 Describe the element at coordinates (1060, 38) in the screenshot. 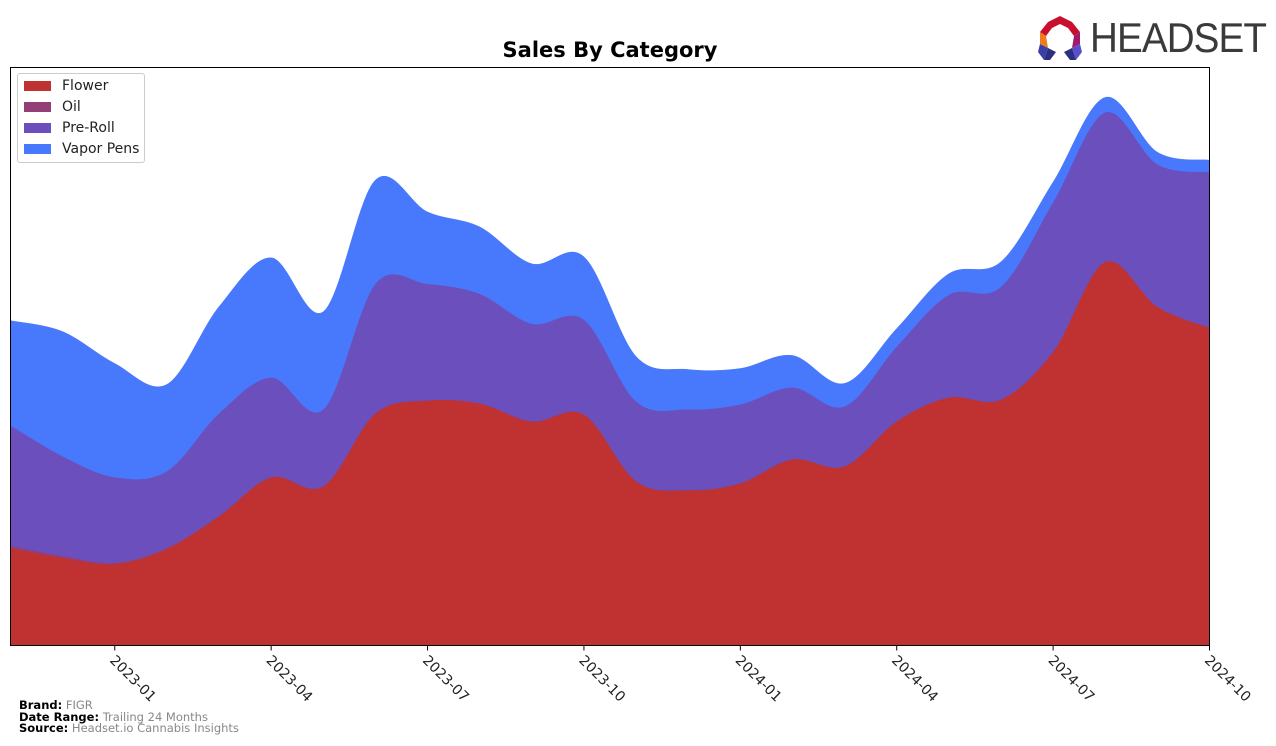

I see `headset-logo-icon` at that location.